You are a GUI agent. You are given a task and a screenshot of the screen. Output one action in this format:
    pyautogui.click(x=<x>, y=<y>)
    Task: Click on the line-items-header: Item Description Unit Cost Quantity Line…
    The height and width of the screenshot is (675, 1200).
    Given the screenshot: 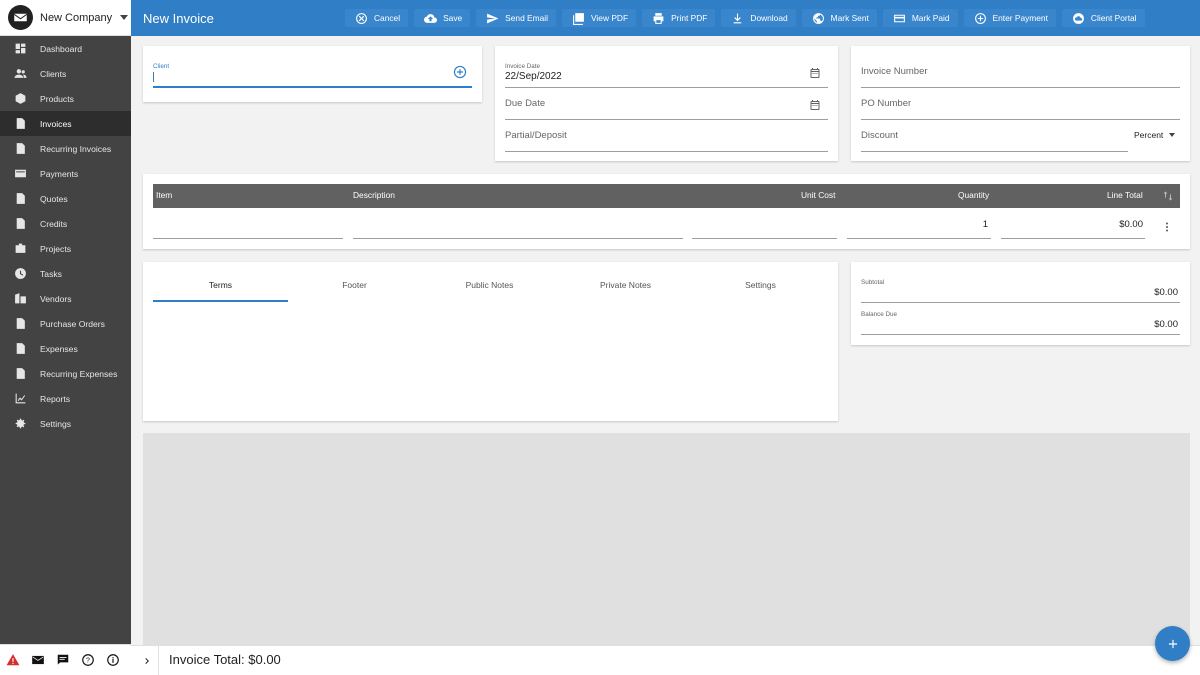 What is the action you would take?
    pyautogui.click(x=666, y=196)
    